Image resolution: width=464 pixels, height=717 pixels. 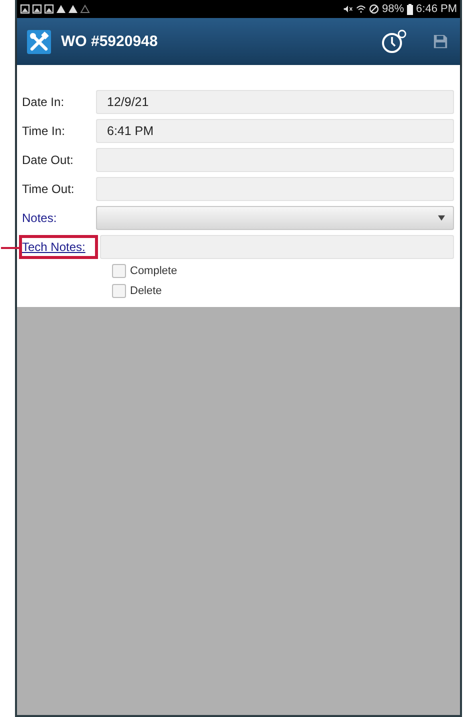 I want to click on wifi-icon, so click(x=361, y=9).